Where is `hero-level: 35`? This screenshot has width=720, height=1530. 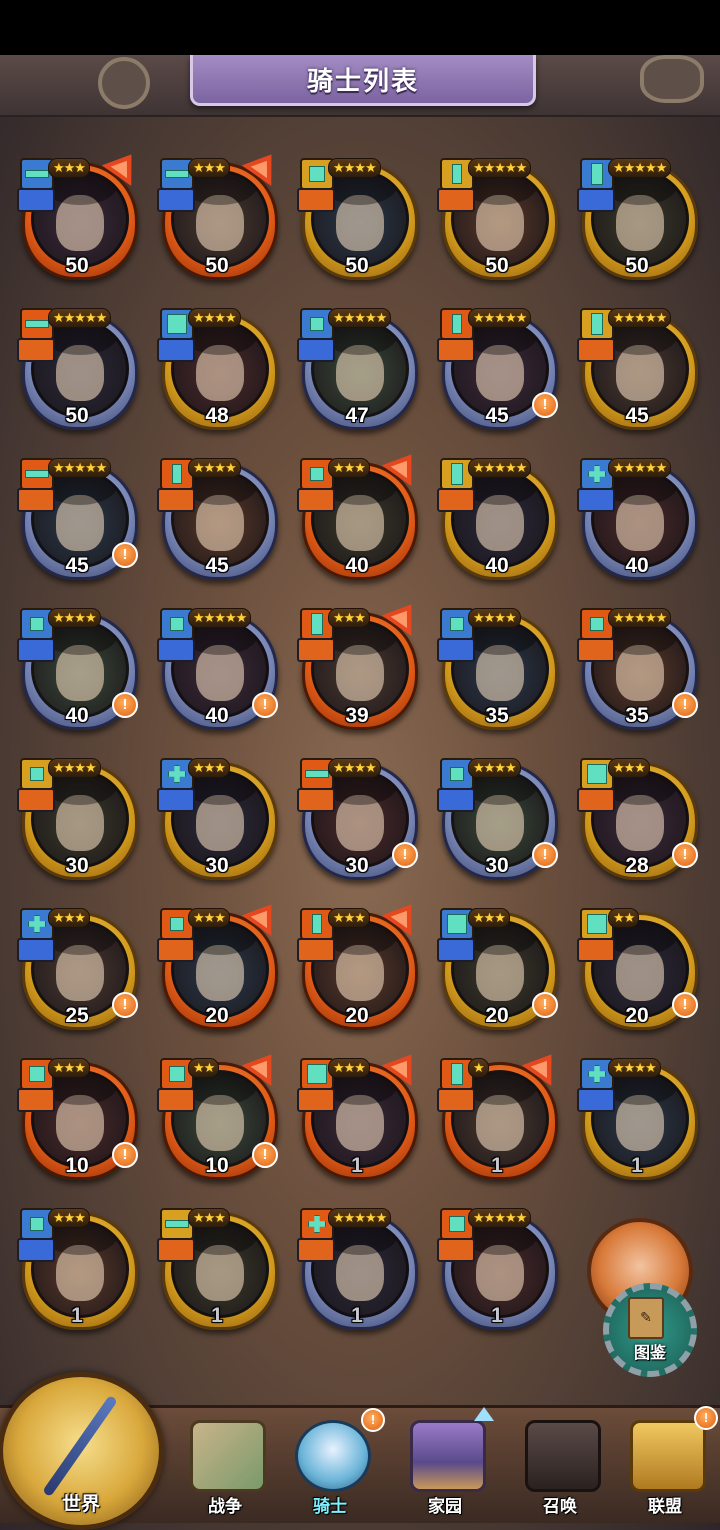
hero-level: 35 is located at coordinates (497, 715).